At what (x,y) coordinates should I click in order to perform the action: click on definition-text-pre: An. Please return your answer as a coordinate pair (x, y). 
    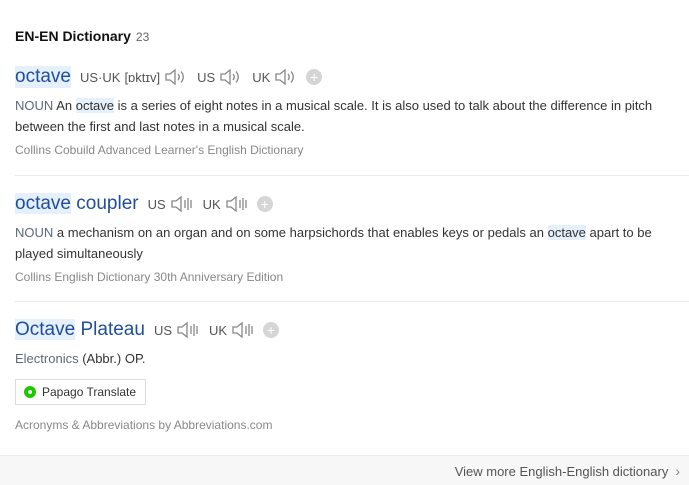
    Looking at the image, I should click on (64, 105).